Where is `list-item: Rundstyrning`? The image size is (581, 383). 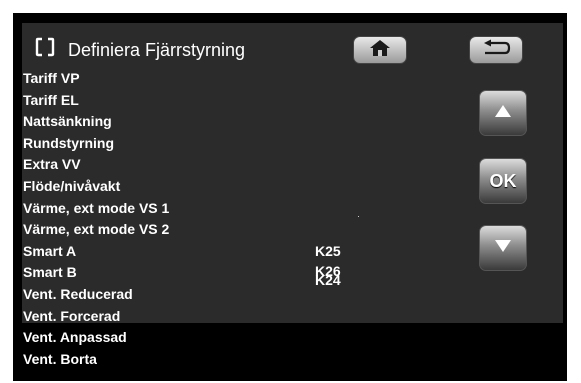
list-item: Rundstyrning is located at coordinates (68, 143).